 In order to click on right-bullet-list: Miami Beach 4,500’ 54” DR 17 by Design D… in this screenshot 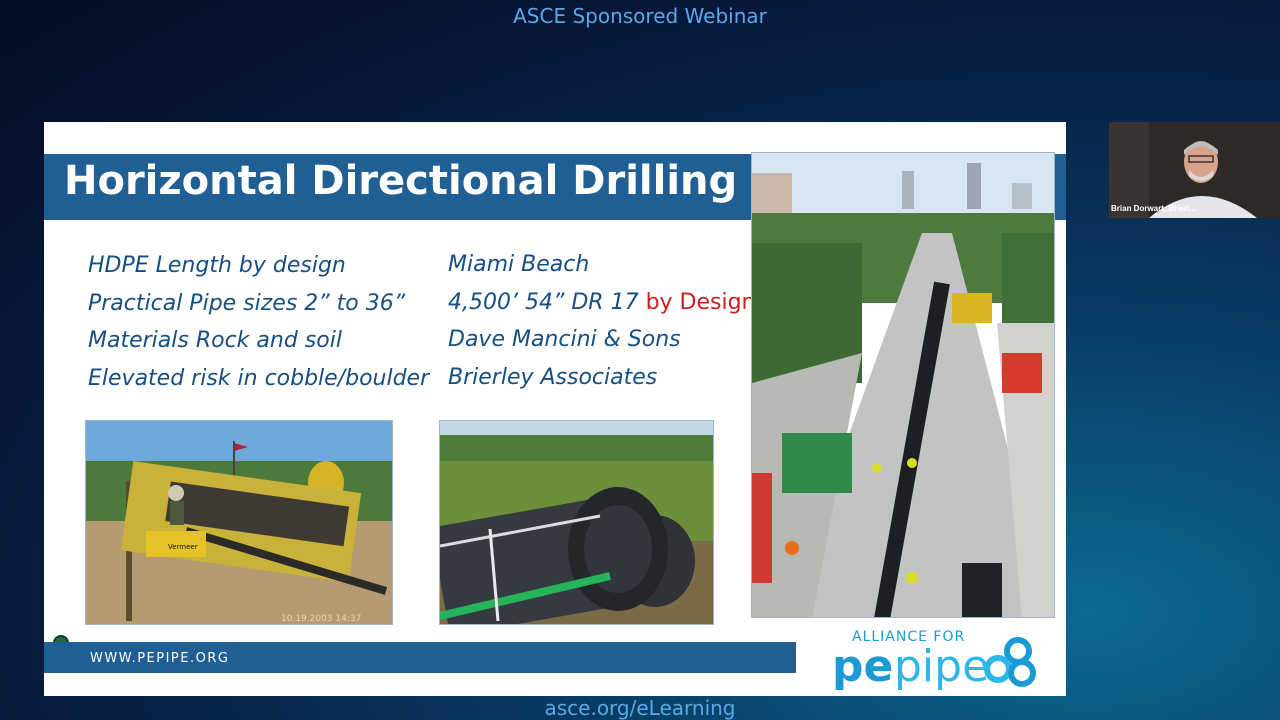, I will do `click(602, 321)`.